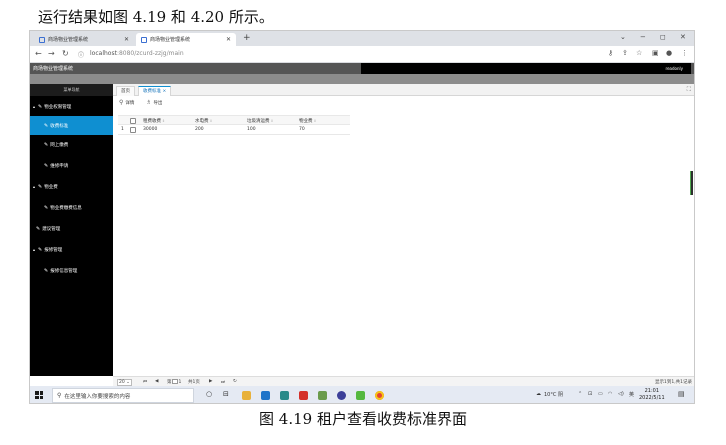 This screenshot has height=445, width=726. What do you see at coordinates (621, 394) in the screenshot?
I see `volume-icon: ◁)` at bounding box center [621, 394].